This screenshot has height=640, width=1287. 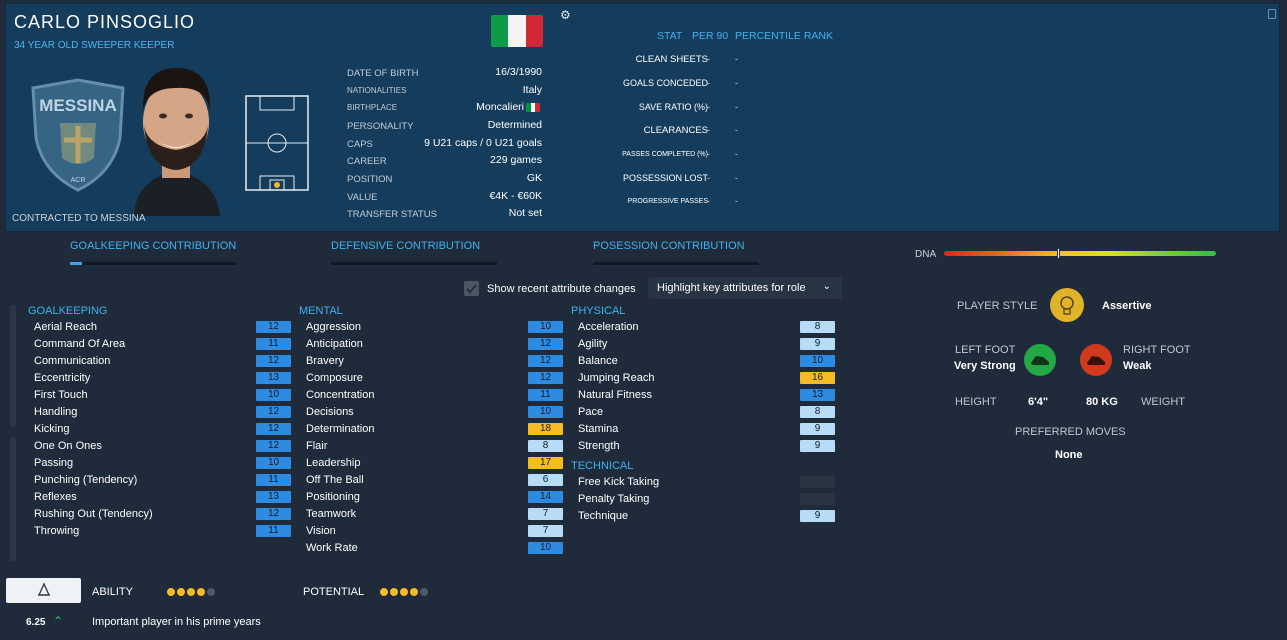 I want to click on left-foot-label: LEFT FOOT, so click(x=985, y=350).